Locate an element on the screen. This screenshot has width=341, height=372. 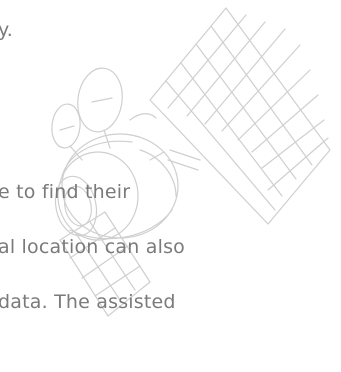
text-line-4: data. The assisted is located at coordinates (88, 302).